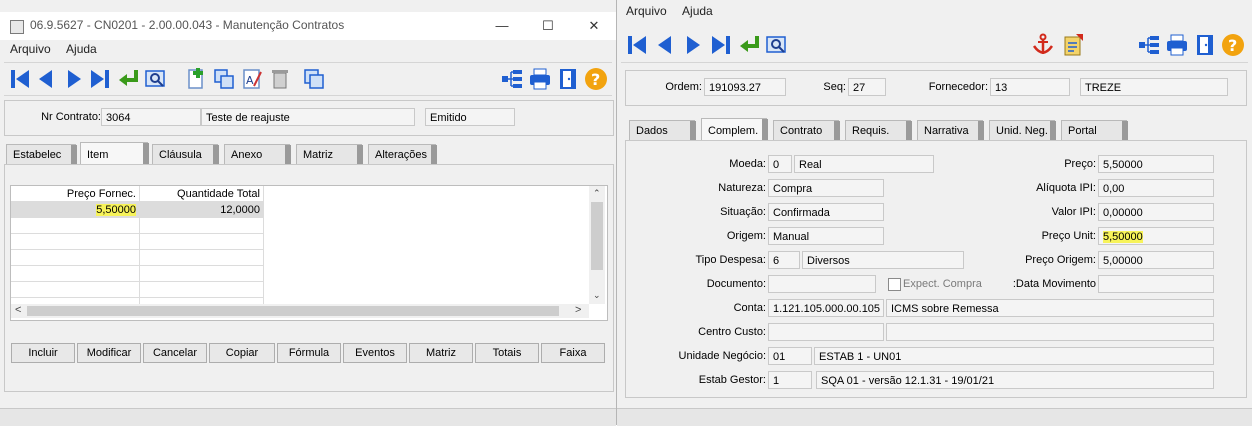  I want to click on tab-dados: Dados, so click(662, 130).